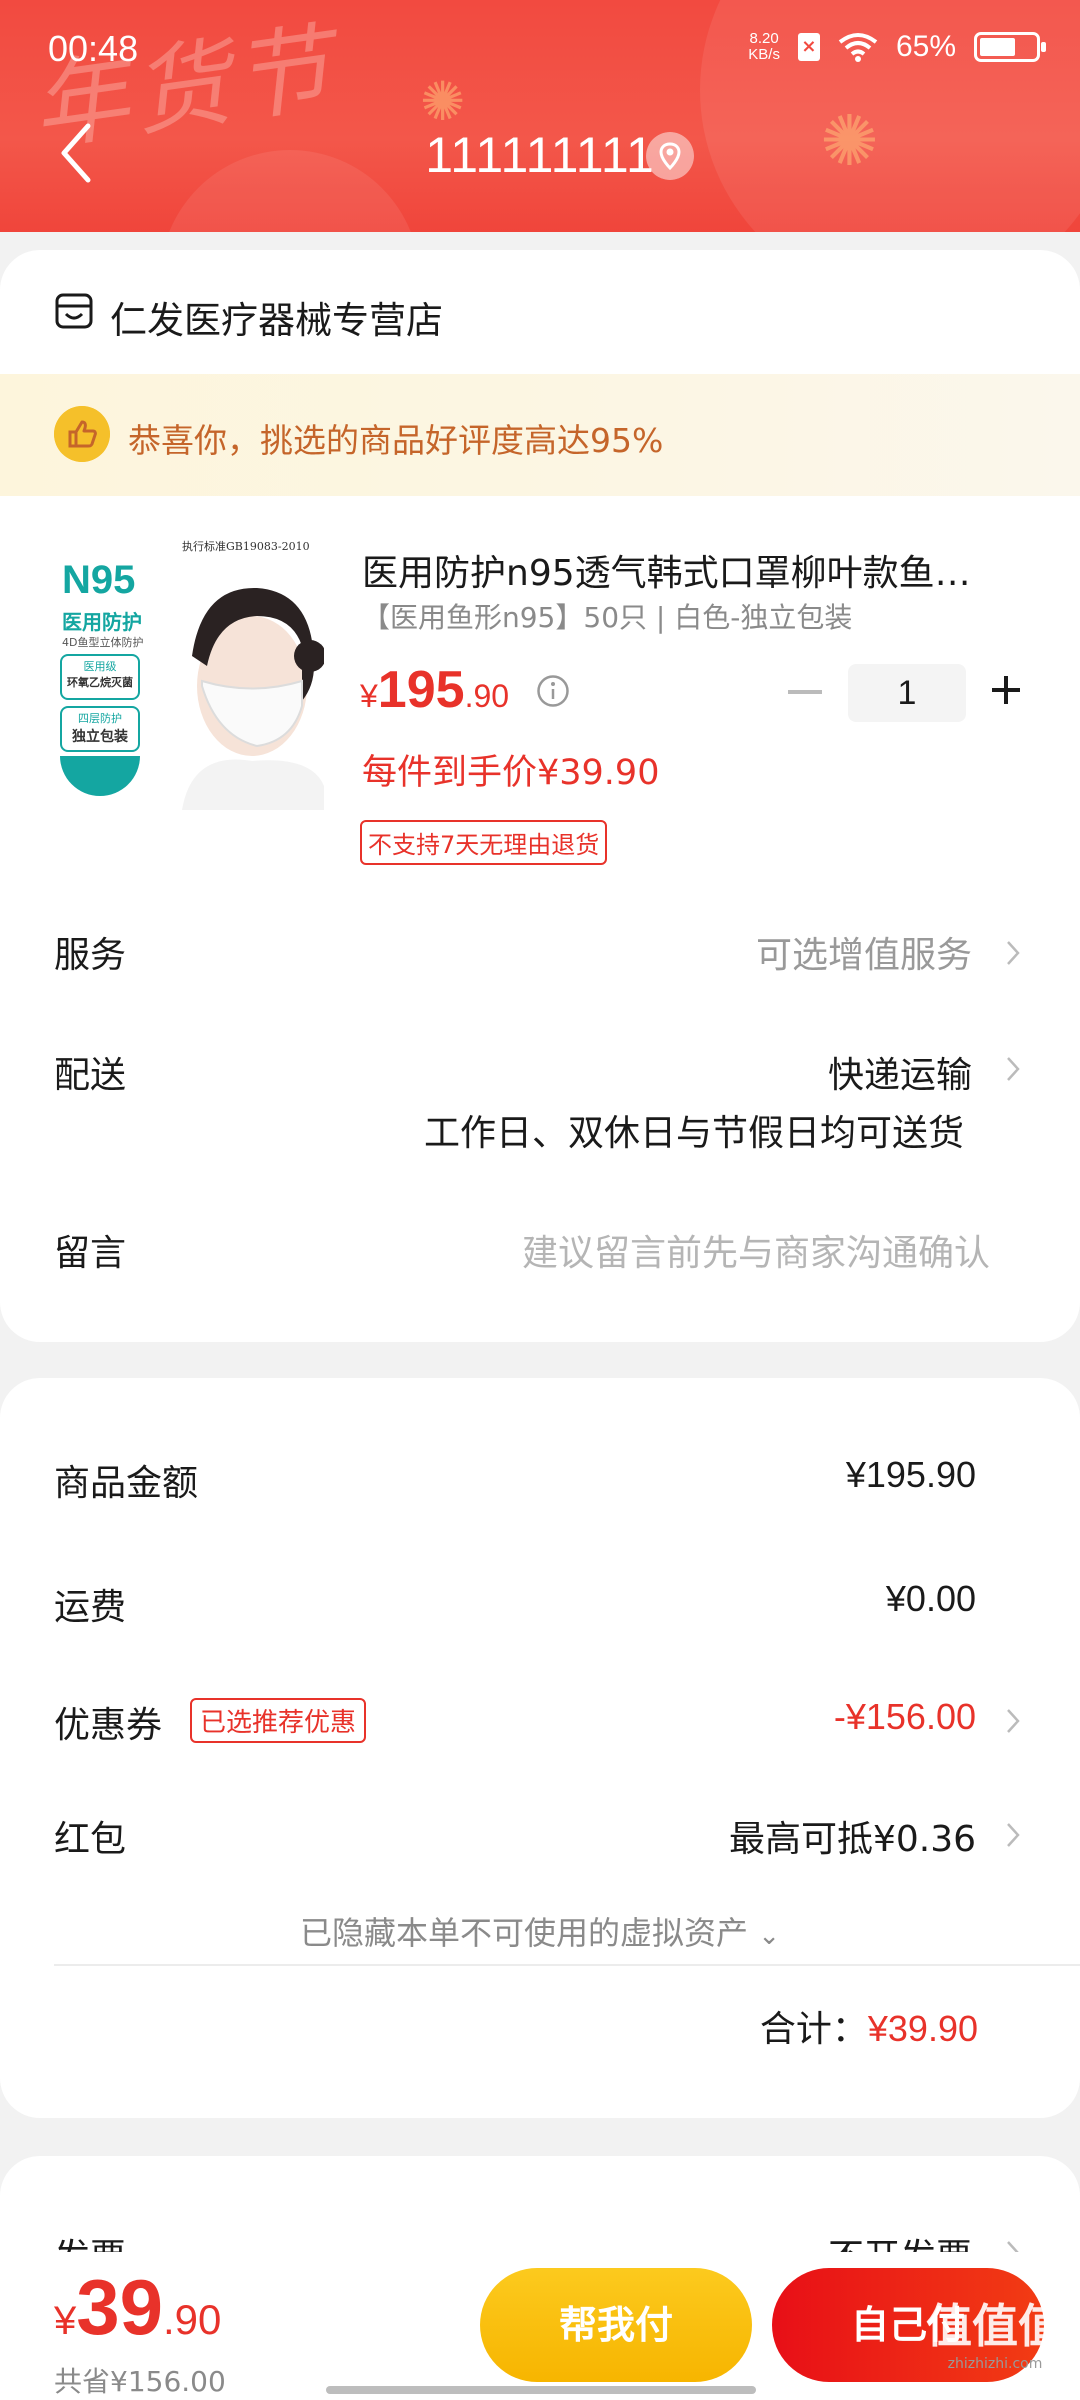  What do you see at coordinates (998, 47) in the screenshot?
I see `battery-fill` at bounding box center [998, 47].